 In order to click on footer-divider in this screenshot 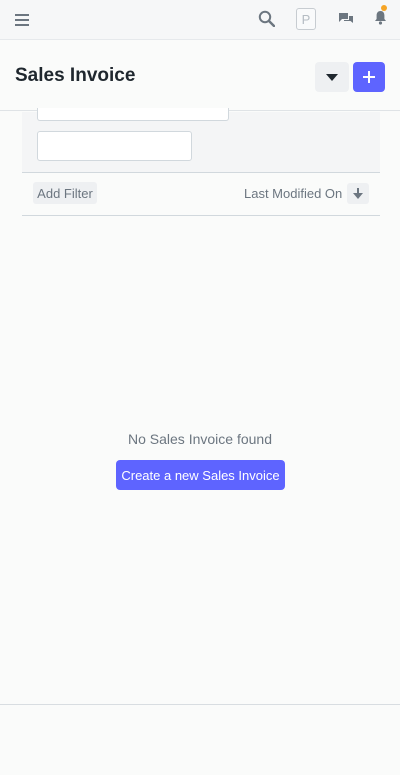, I will do `click(200, 704)`.